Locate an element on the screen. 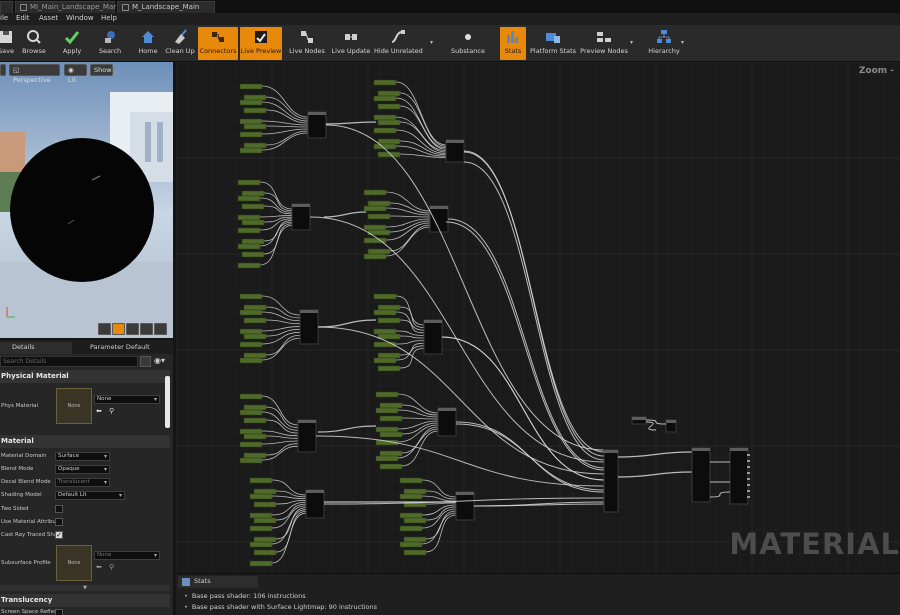 The image size is (900, 615). lit-button: ◉ Lit is located at coordinates (75, 74).